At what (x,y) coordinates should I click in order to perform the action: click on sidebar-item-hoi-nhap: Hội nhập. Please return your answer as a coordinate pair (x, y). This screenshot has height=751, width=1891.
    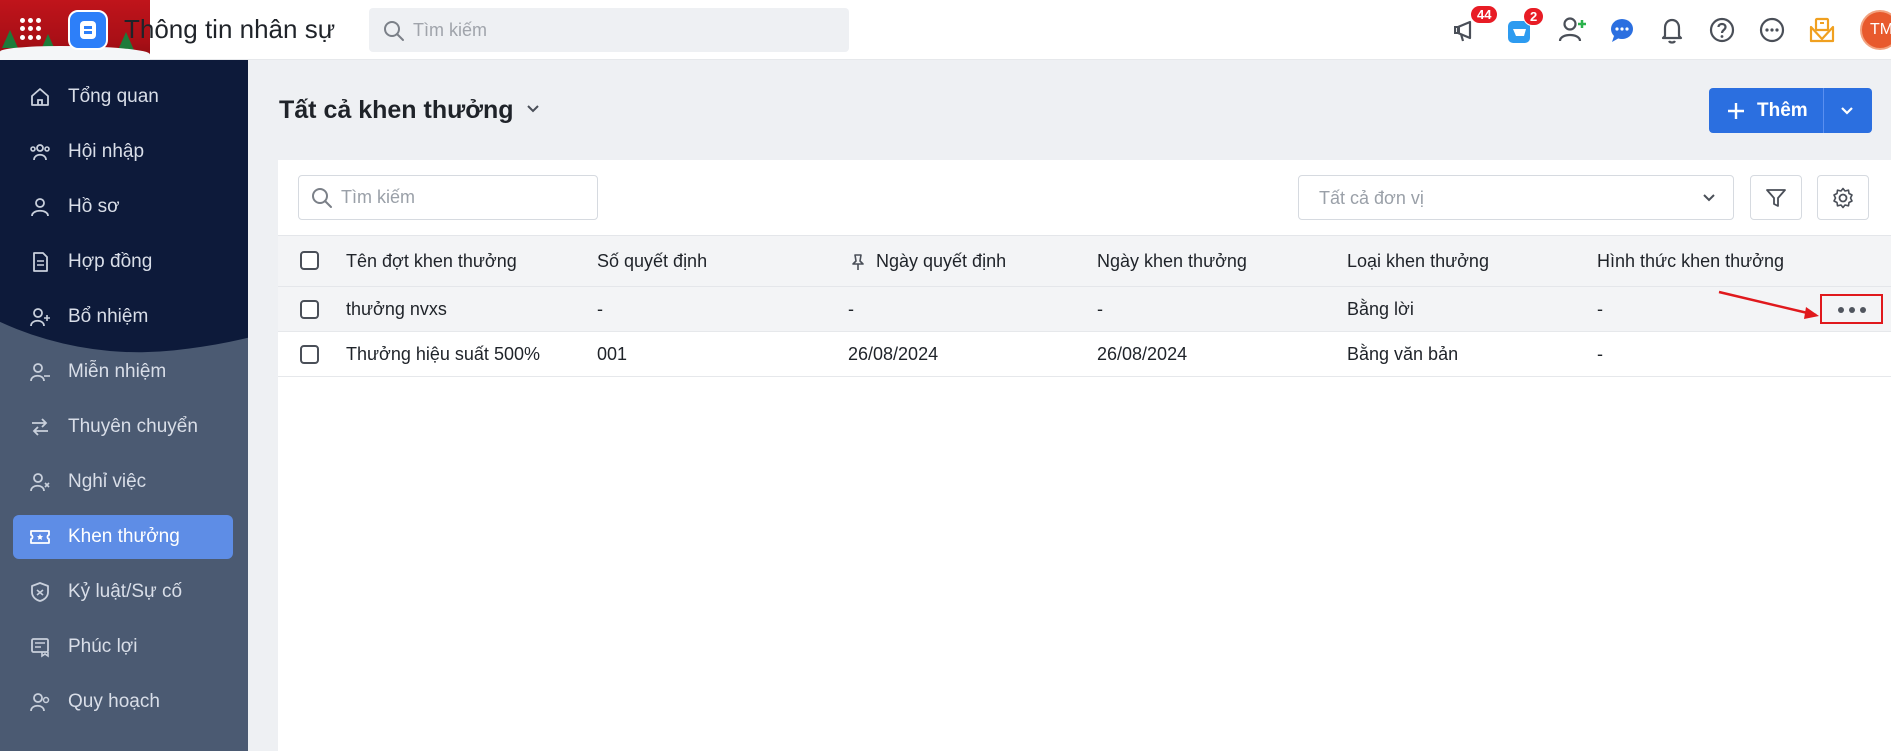
    Looking at the image, I should click on (123, 152).